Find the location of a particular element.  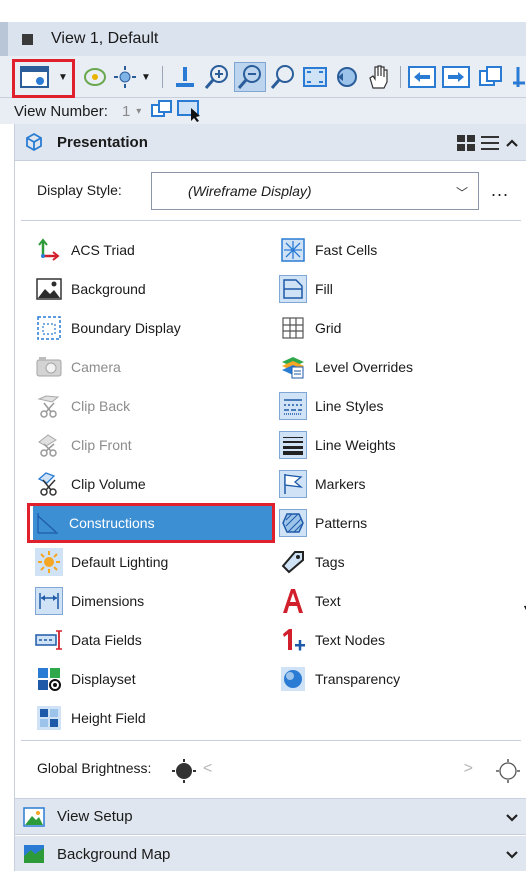

list-view-icon is located at coordinates (490, 143).